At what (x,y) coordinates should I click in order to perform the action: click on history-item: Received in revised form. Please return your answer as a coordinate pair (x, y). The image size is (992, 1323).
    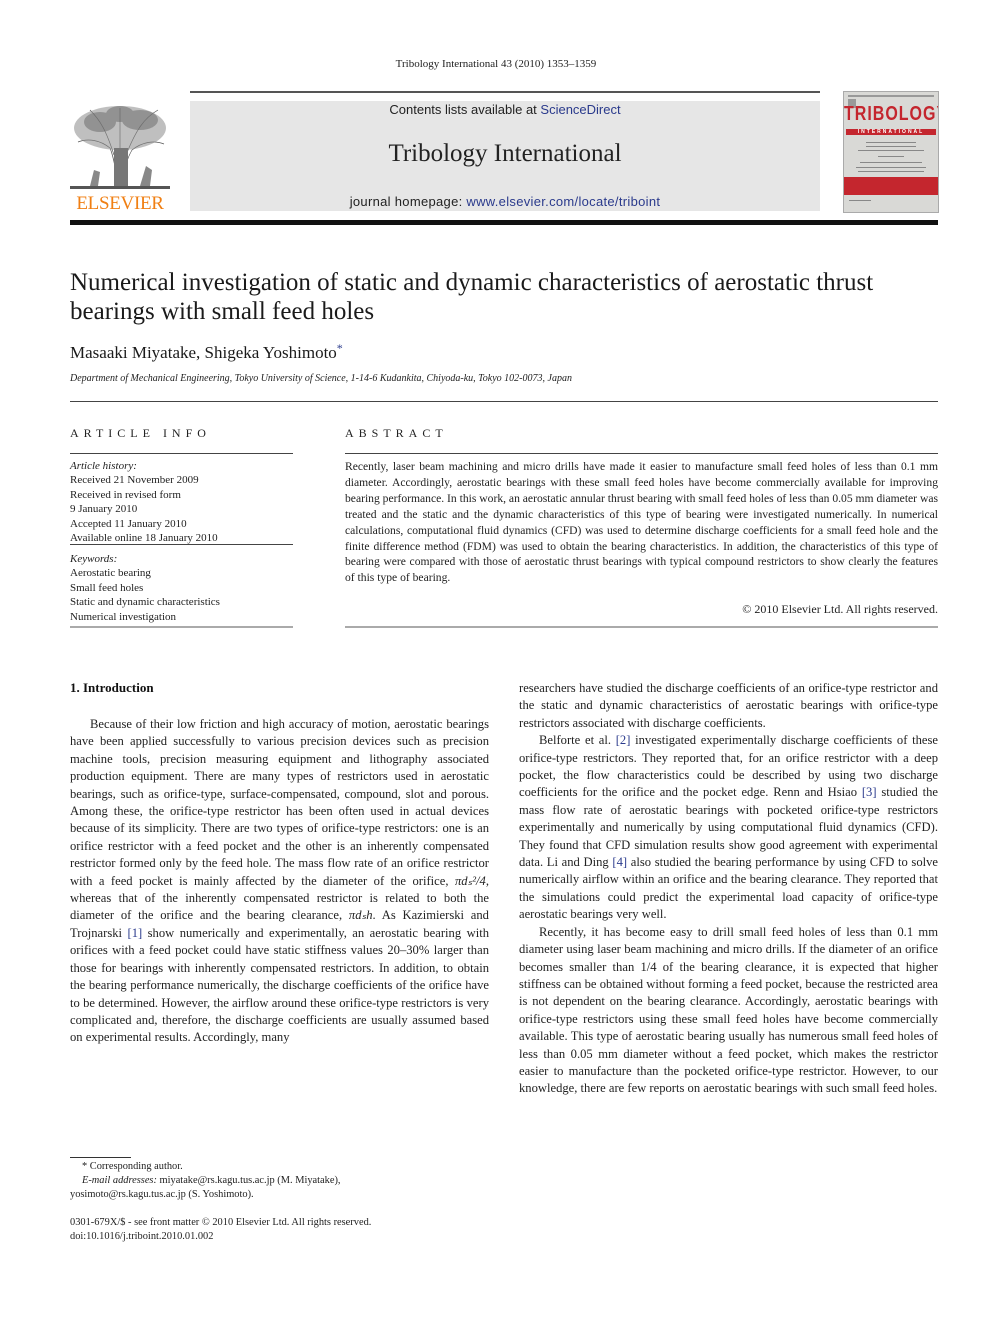
    Looking at the image, I should click on (125, 494).